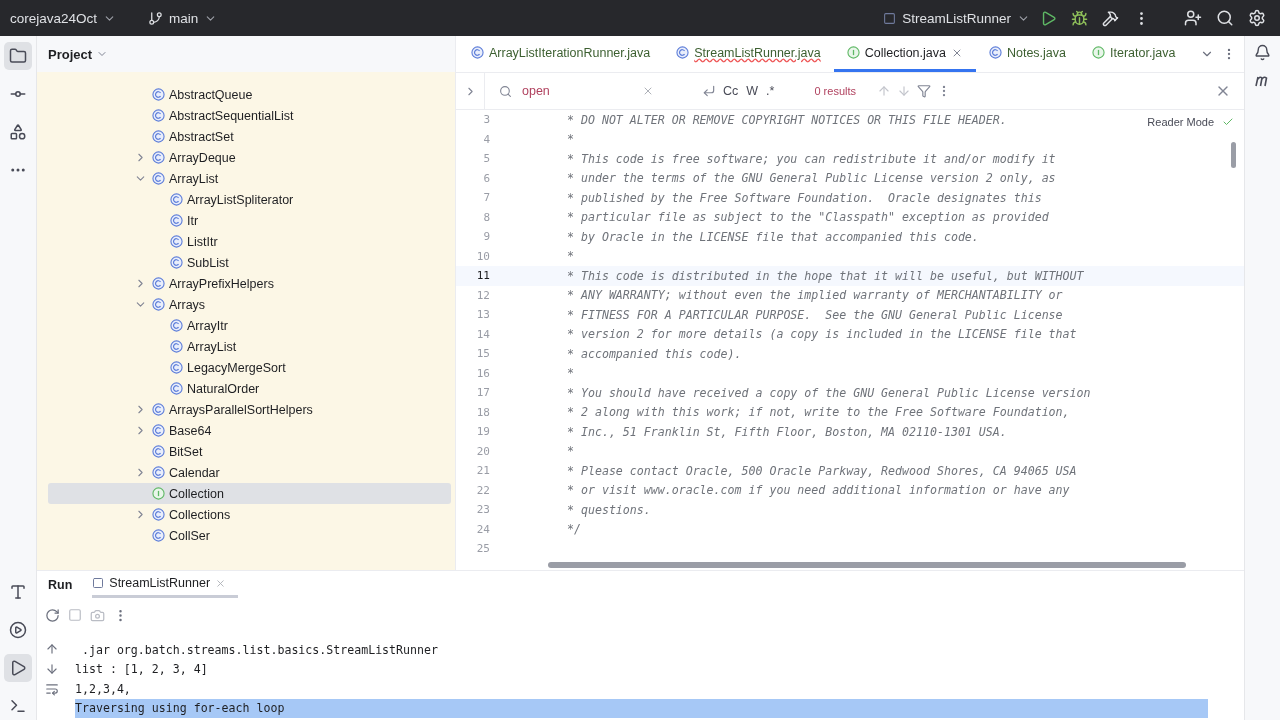  I want to click on line-number: 12, so click(482, 295).